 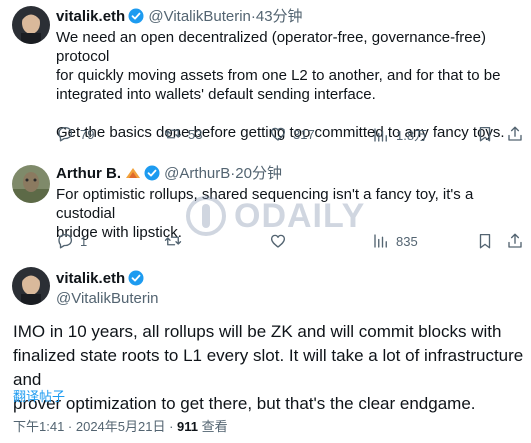 What do you see at coordinates (206, 216) in the screenshot?
I see `watermark-mark-icon` at bounding box center [206, 216].